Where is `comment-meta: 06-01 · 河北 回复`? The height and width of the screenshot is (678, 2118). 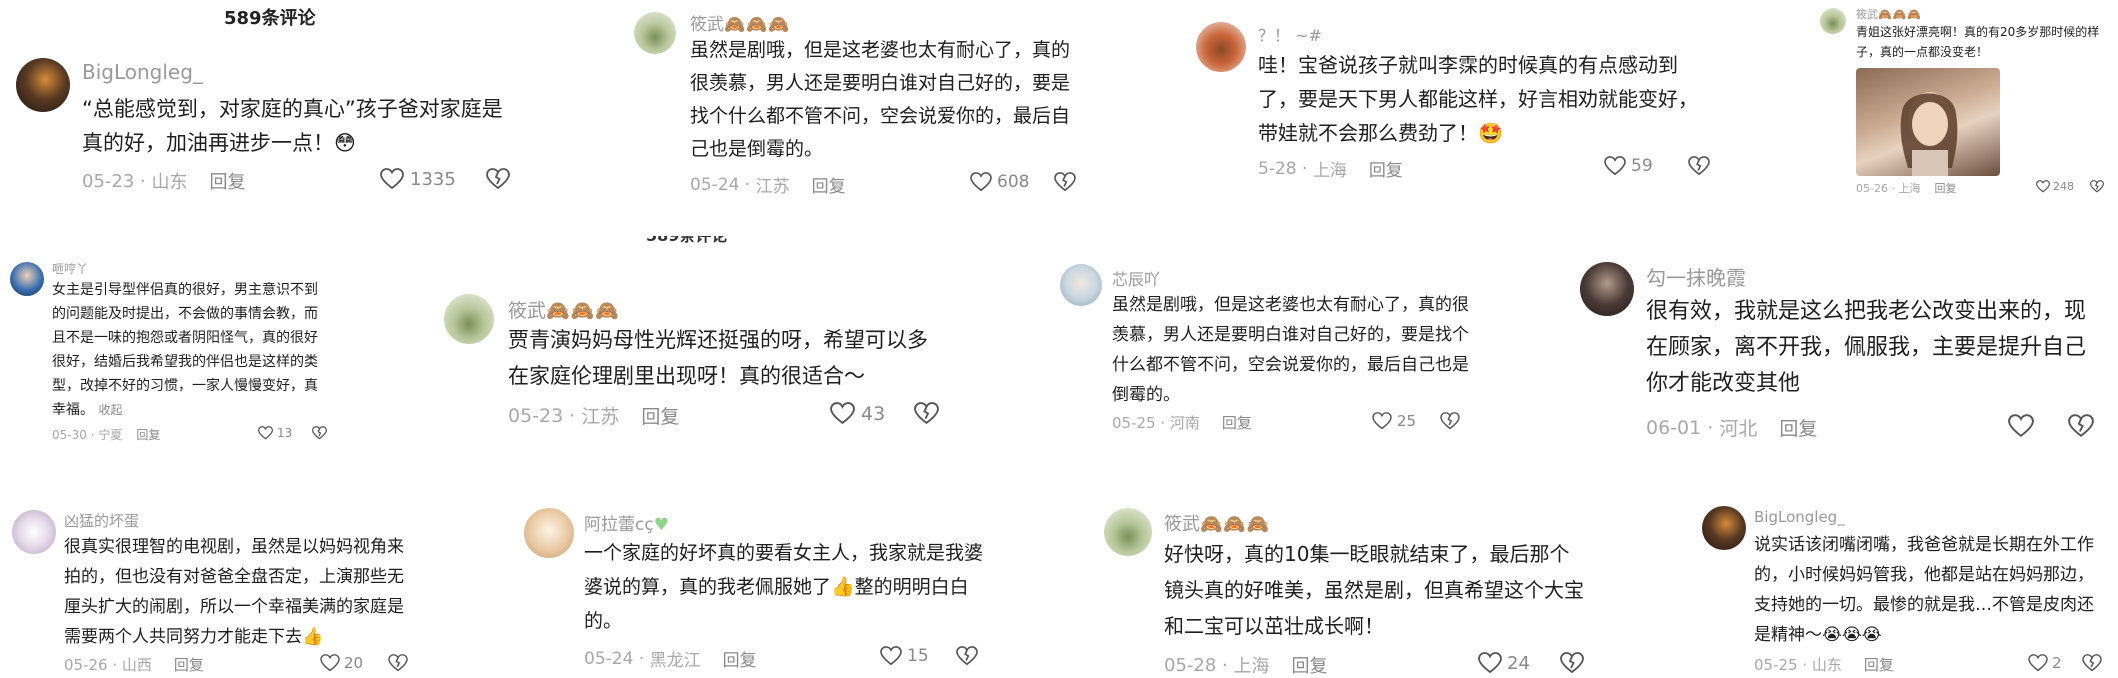 comment-meta: 06-01 · 河北 回复 is located at coordinates (1731, 427).